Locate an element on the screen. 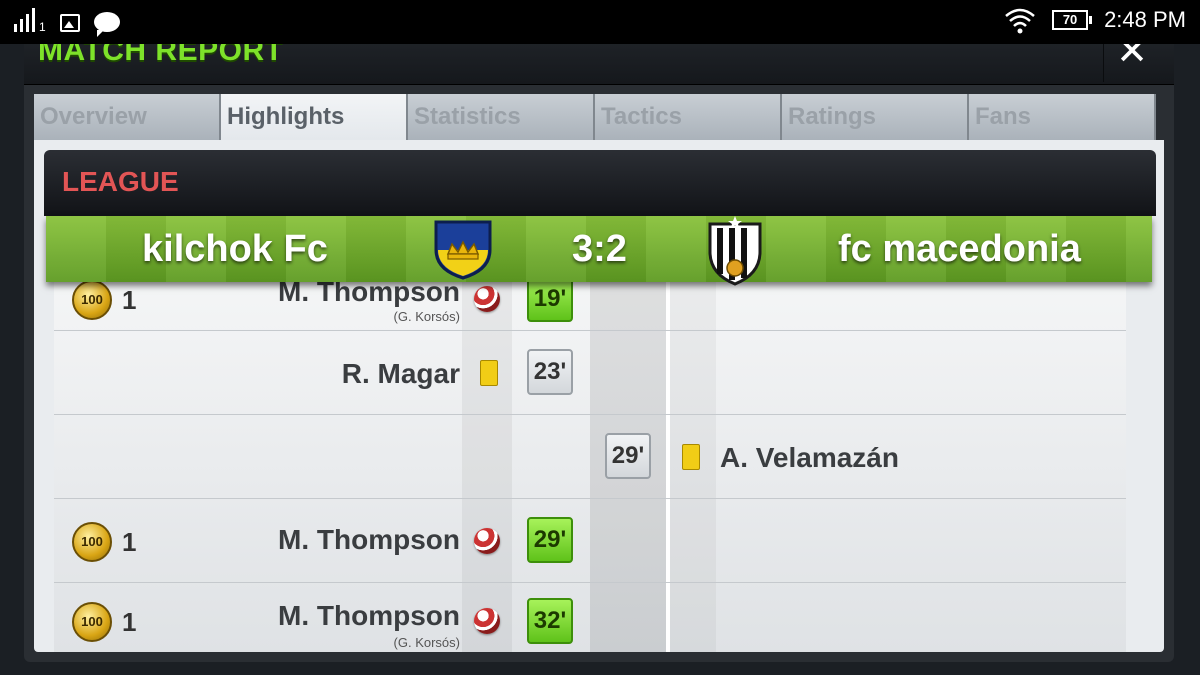  wifi-icon is located at coordinates (1020, 21).